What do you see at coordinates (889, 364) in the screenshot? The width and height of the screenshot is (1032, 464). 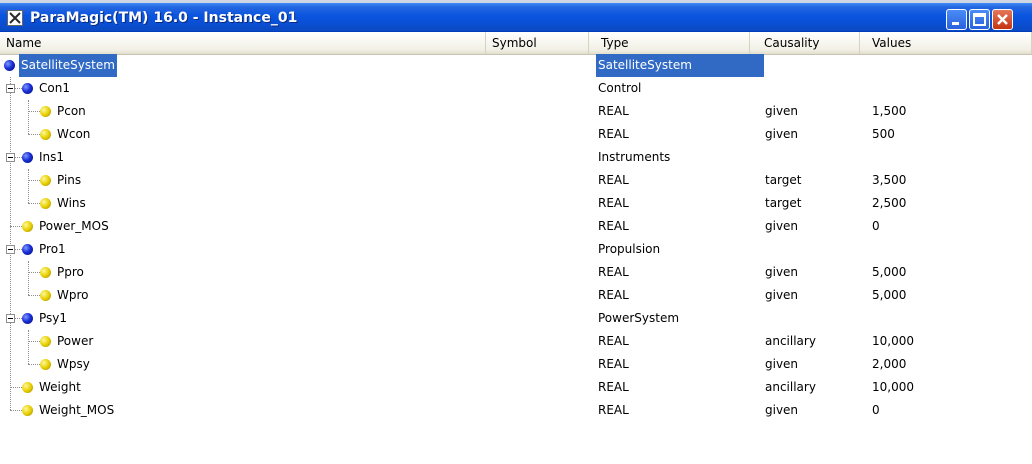 I see `value-cell: 2,000` at bounding box center [889, 364].